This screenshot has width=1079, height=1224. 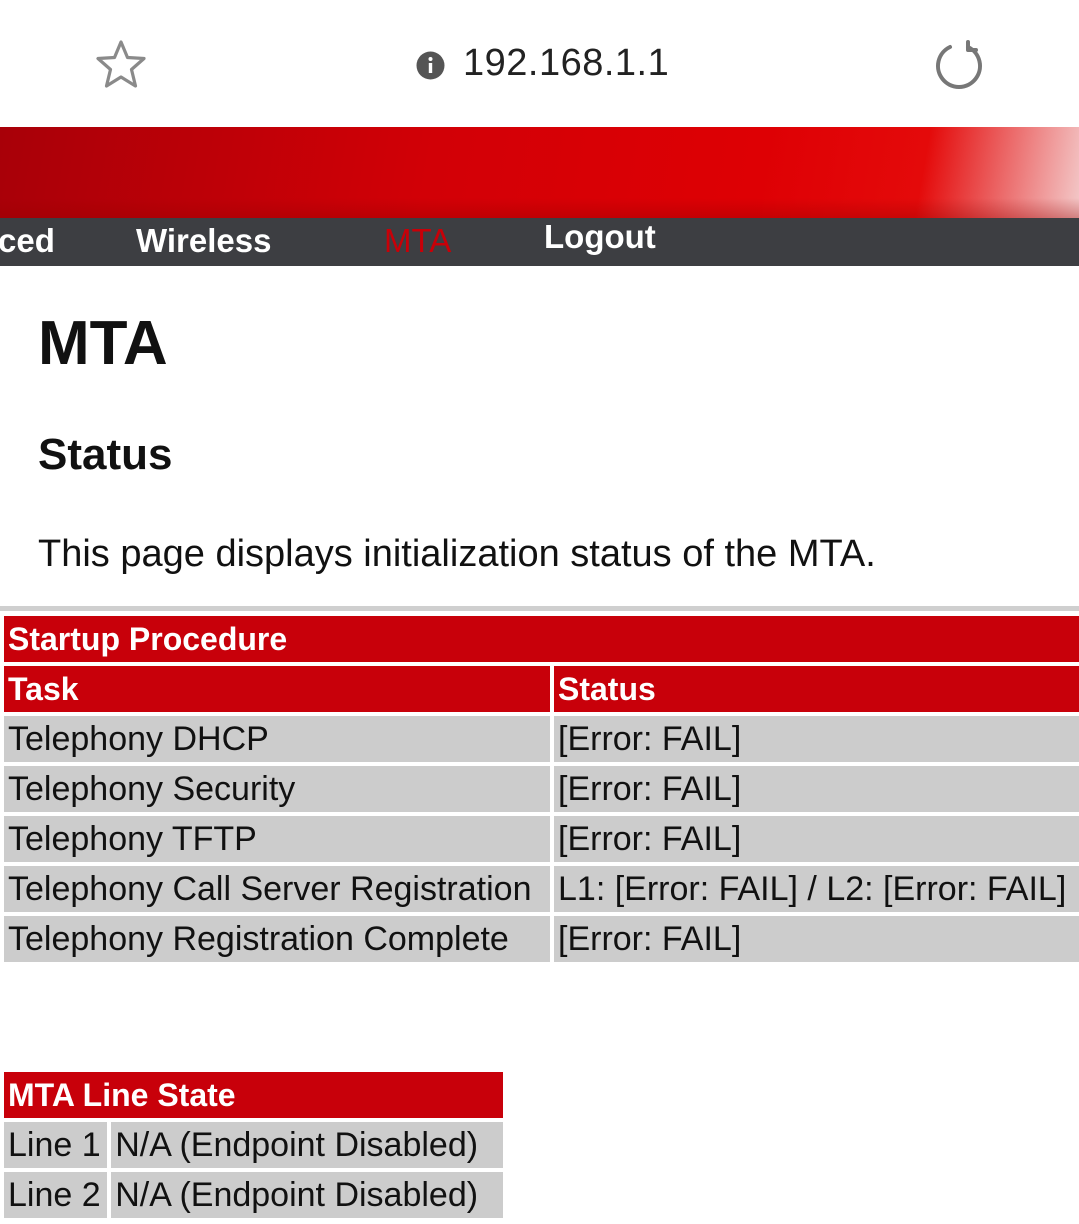 I want to click on section-title: Status, so click(x=105, y=454).